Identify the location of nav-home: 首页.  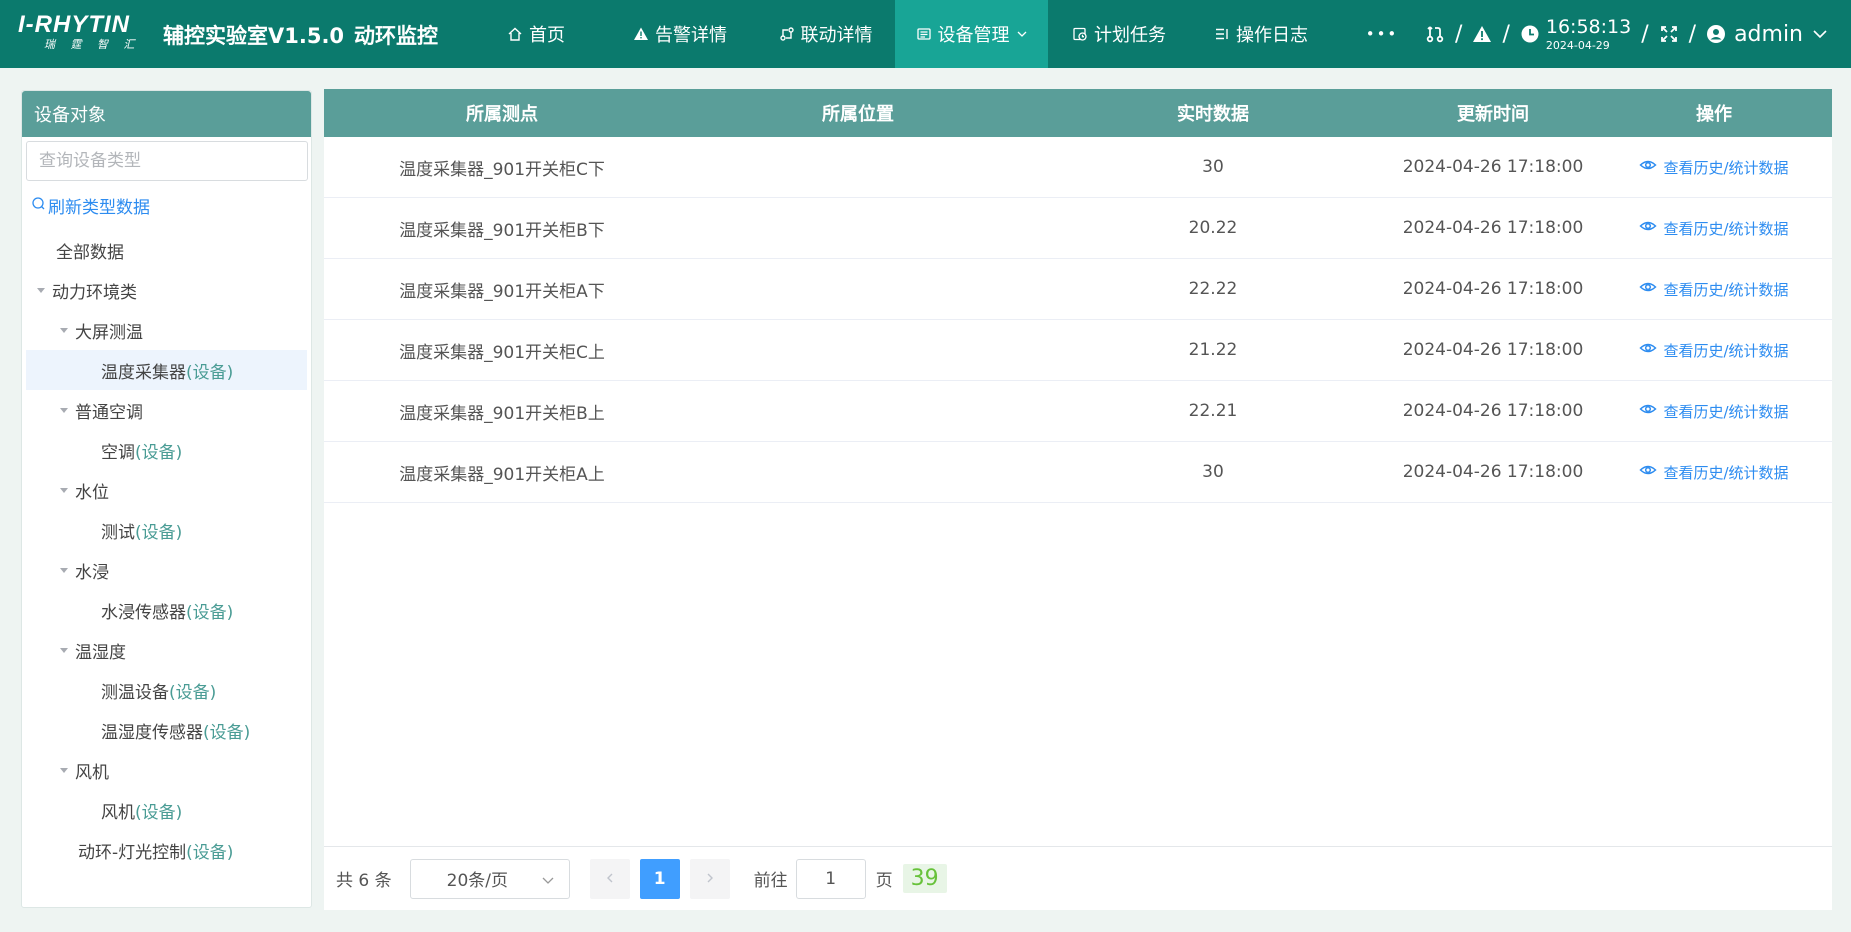
(536, 34).